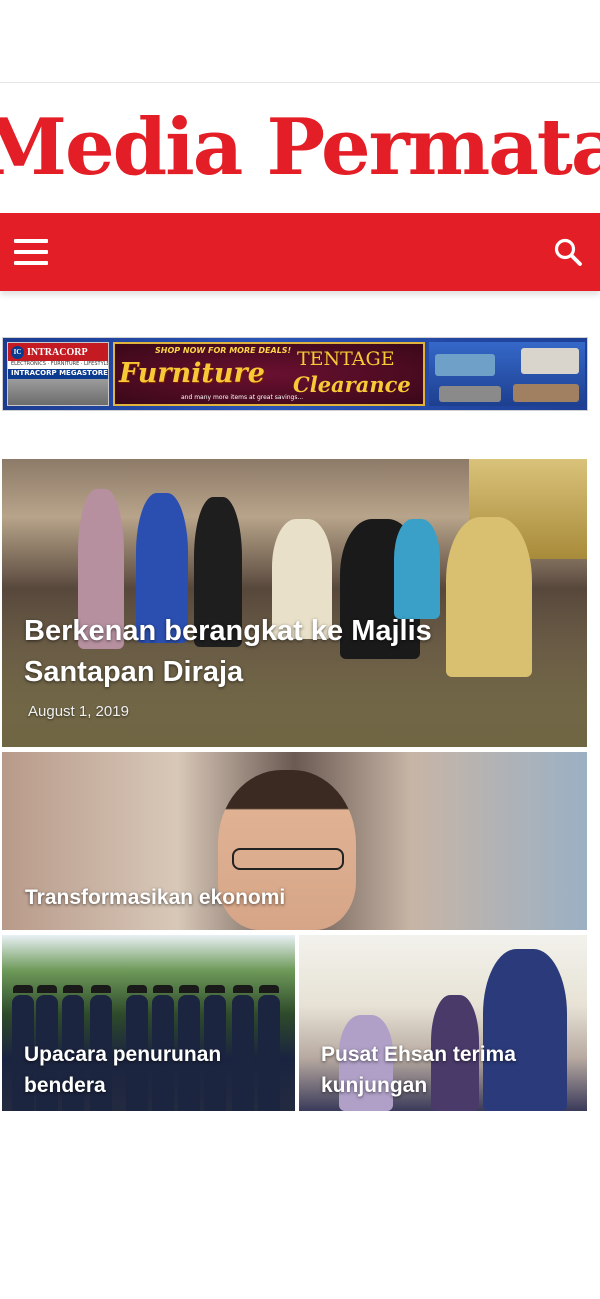 The image size is (600, 1299). I want to click on ad-brand-name: INTRACORP, so click(57, 352).